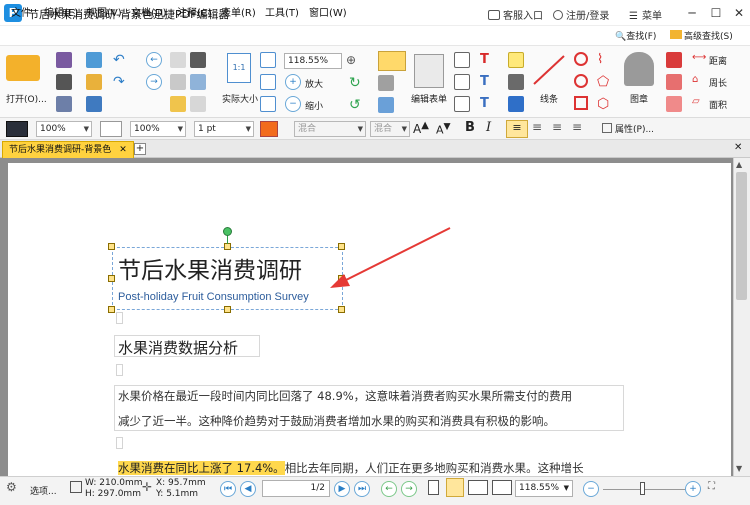 The height and width of the screenshot is (505, 750). Describe the element at coordinates (409, 489) in the screenshot. I see `nav-forward-icon: →` at that location.